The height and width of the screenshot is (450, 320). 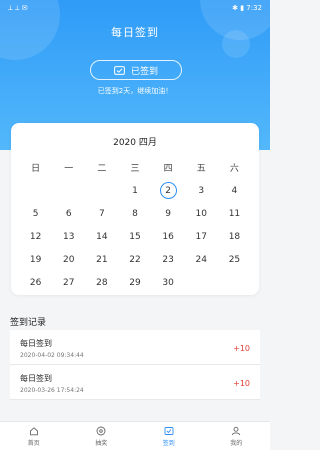 I want to click on calendar-day: 9, so click(x=168, y=213).